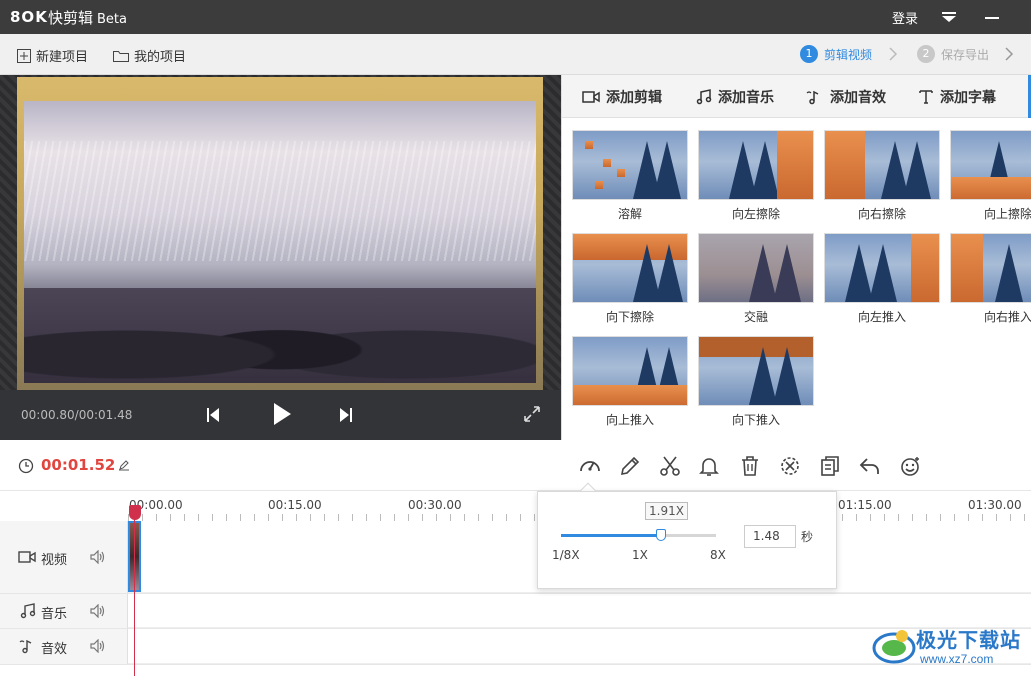 The height and width of the screenshot is (676, 1031). I want to click on playhead-handle, so click(135, 512).